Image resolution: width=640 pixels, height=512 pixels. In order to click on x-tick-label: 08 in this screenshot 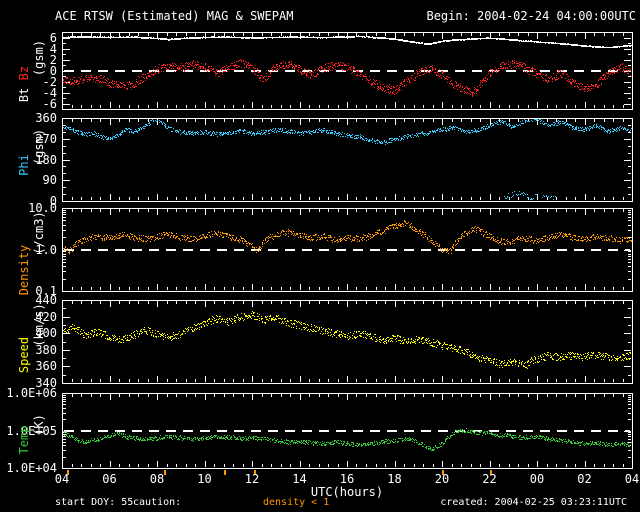, I will do `click(157, 479)`.